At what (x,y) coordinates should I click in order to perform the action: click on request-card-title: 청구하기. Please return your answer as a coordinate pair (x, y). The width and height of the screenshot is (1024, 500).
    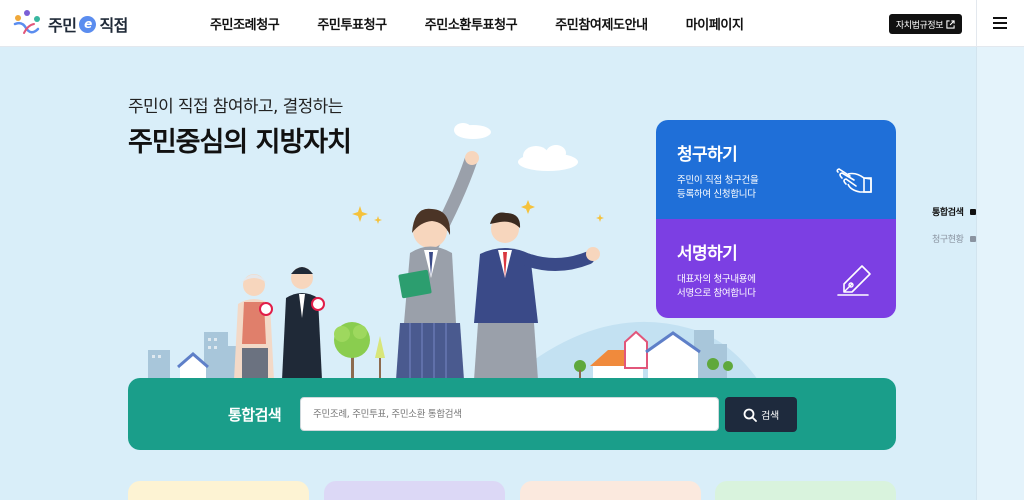
    Looking at the image, I should click on (707, 155).